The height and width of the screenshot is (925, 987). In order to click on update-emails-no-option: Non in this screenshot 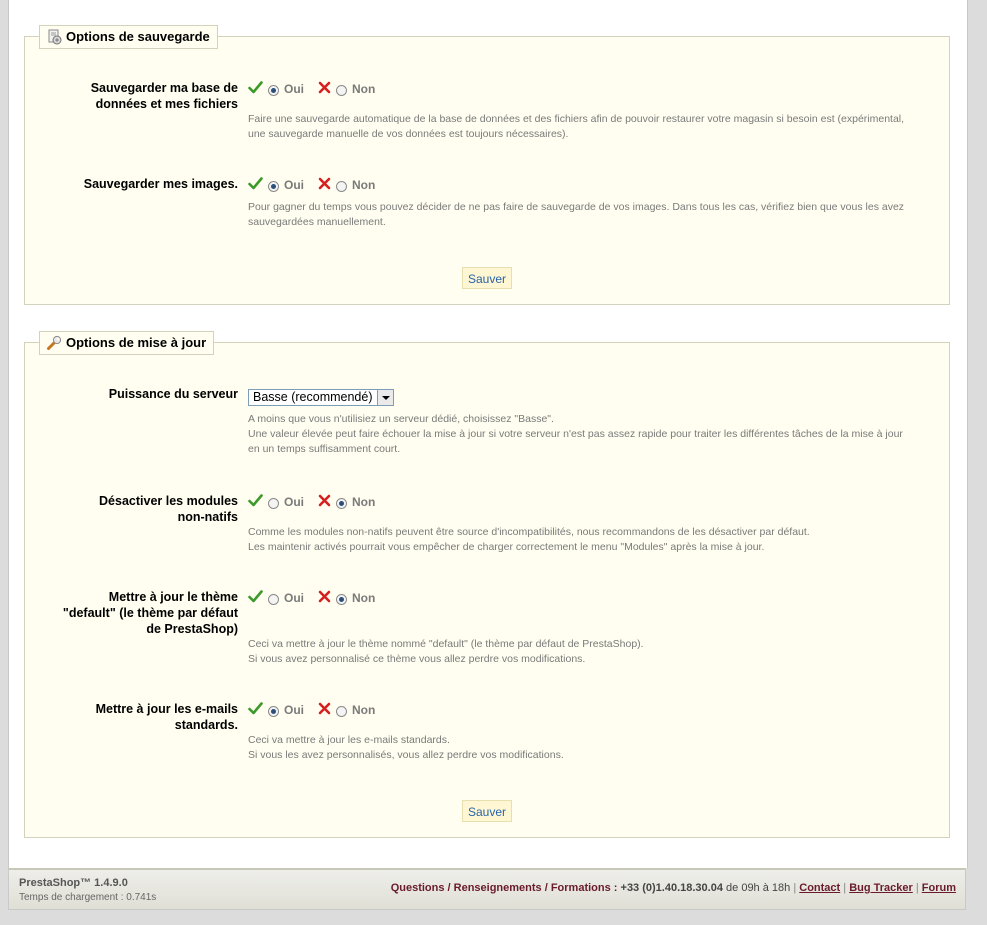, I will do `click(353, 710)`.